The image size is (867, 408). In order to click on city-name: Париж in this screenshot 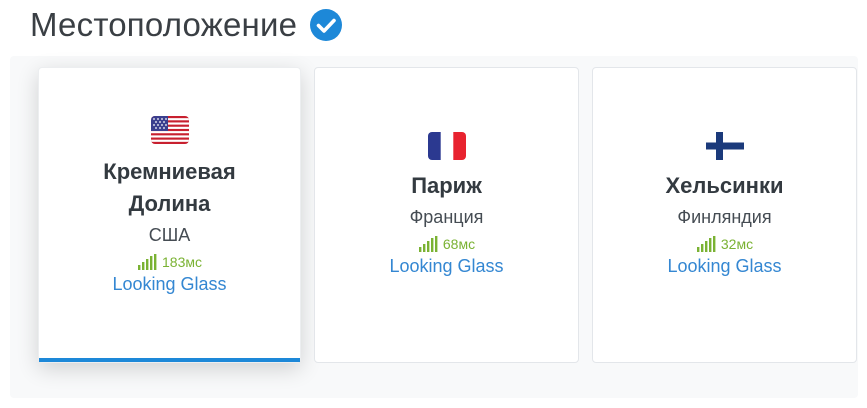, I will do `click(446, 185)`.